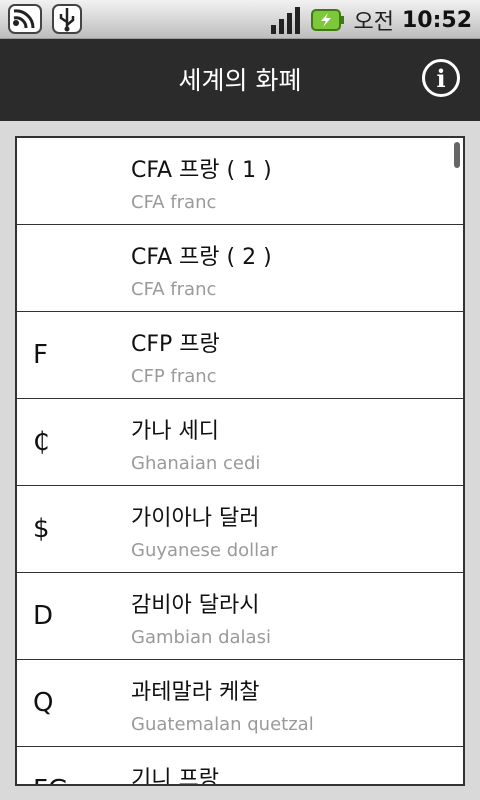 The height and width of the screenshot is (800, 480). What do you see at coordinates (175, 344) in the screenshot?
I see `currency-name: CFP 프랑` at bounding box center [175, 344].